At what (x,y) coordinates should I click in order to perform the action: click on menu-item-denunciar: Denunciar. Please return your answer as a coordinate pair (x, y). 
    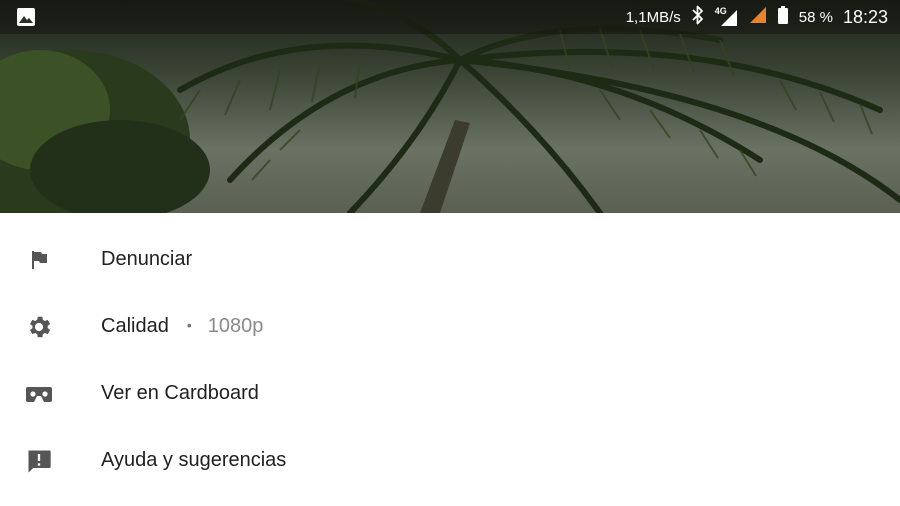
    Looking at the image, I should click on (450, 259).